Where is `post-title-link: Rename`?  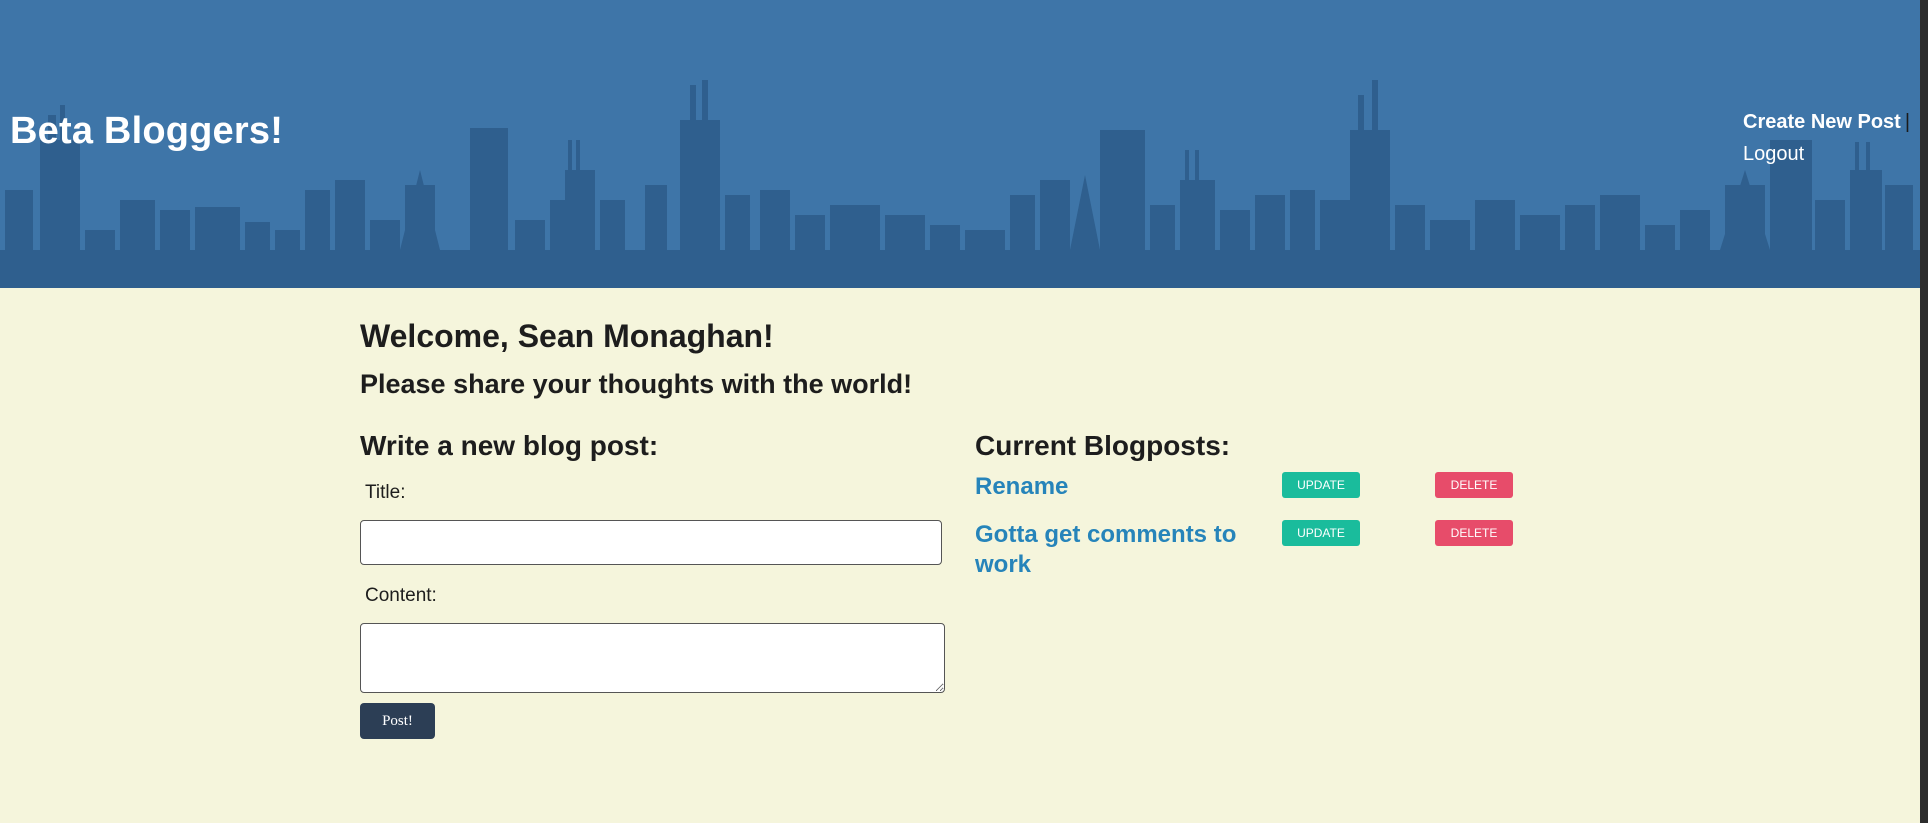 post-title-link: Rename is located at coordinates (1120, 487).